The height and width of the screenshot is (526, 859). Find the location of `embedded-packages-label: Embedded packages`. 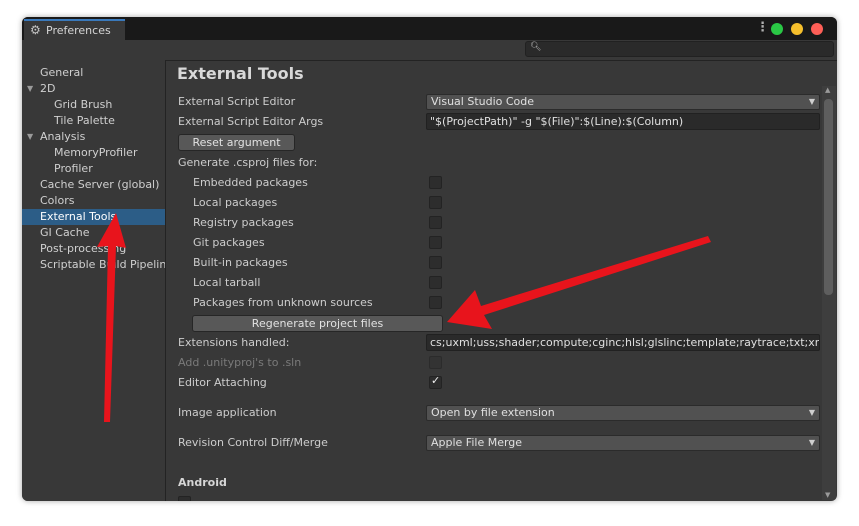

embedded-packages-label: Embedded packages is located at coordinates (250, 182).